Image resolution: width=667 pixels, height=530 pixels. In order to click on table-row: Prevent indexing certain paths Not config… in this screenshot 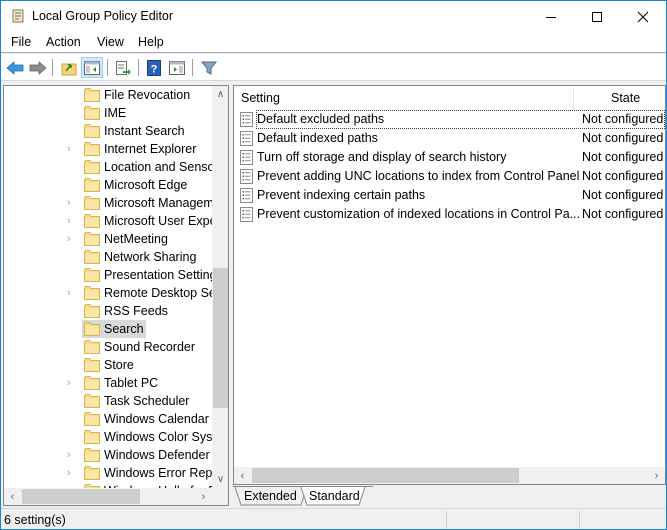, I will do `click(449, 195)`.